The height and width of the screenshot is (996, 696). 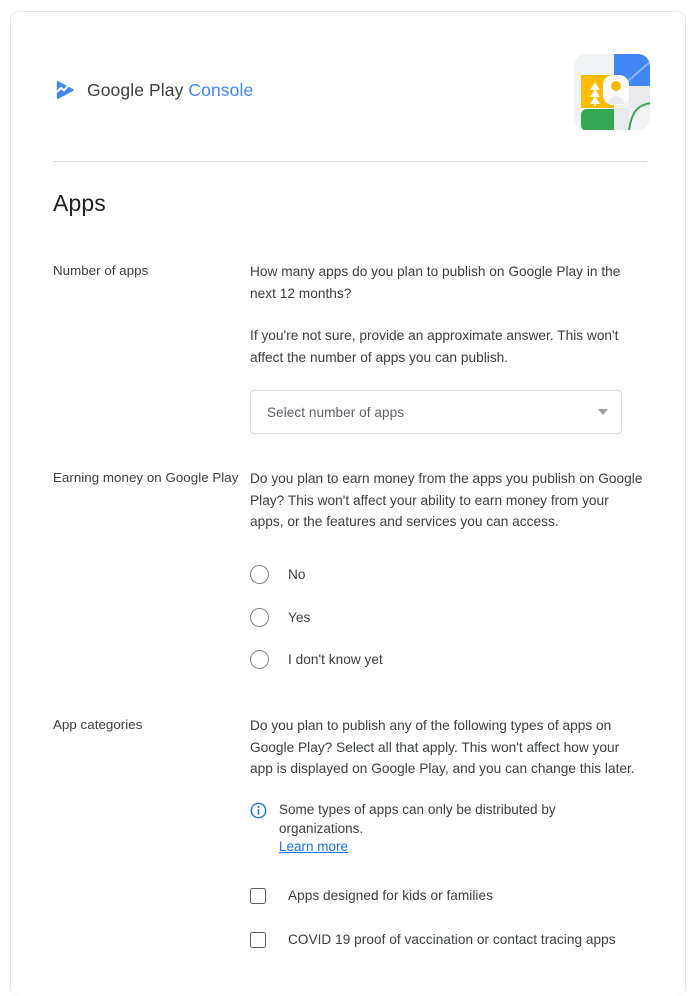 I want to click on radio-option-yes: Yes, so click(x=446, y=617).